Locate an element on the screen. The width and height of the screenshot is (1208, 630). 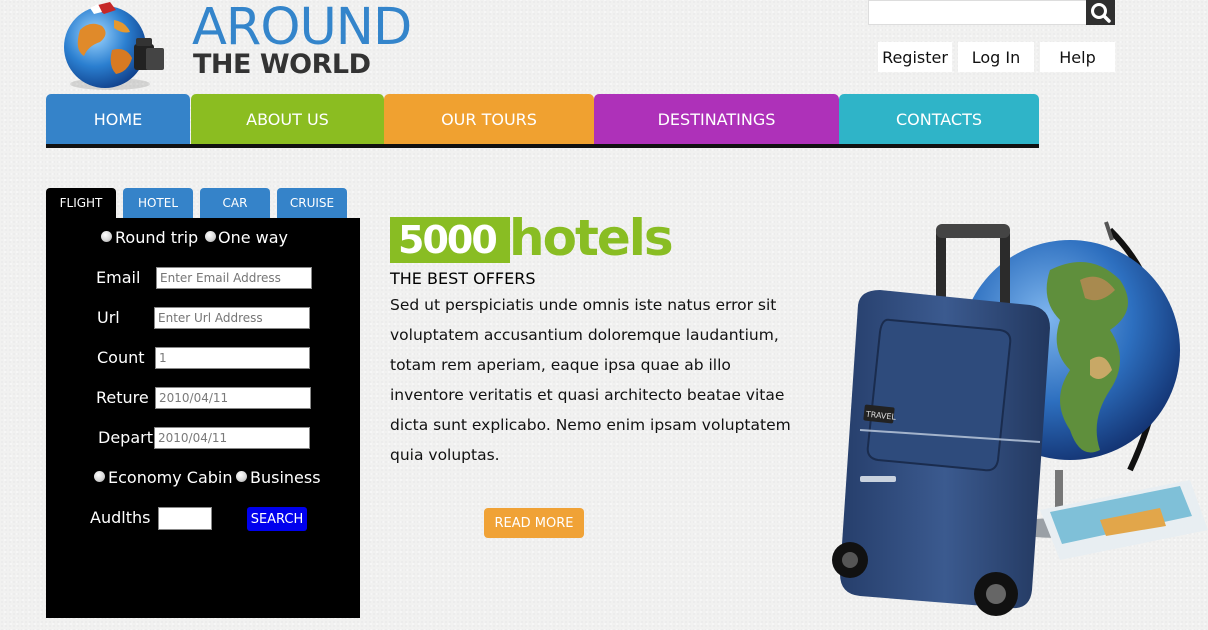
promo-number: 5000 is located at coordinates (450, 240).